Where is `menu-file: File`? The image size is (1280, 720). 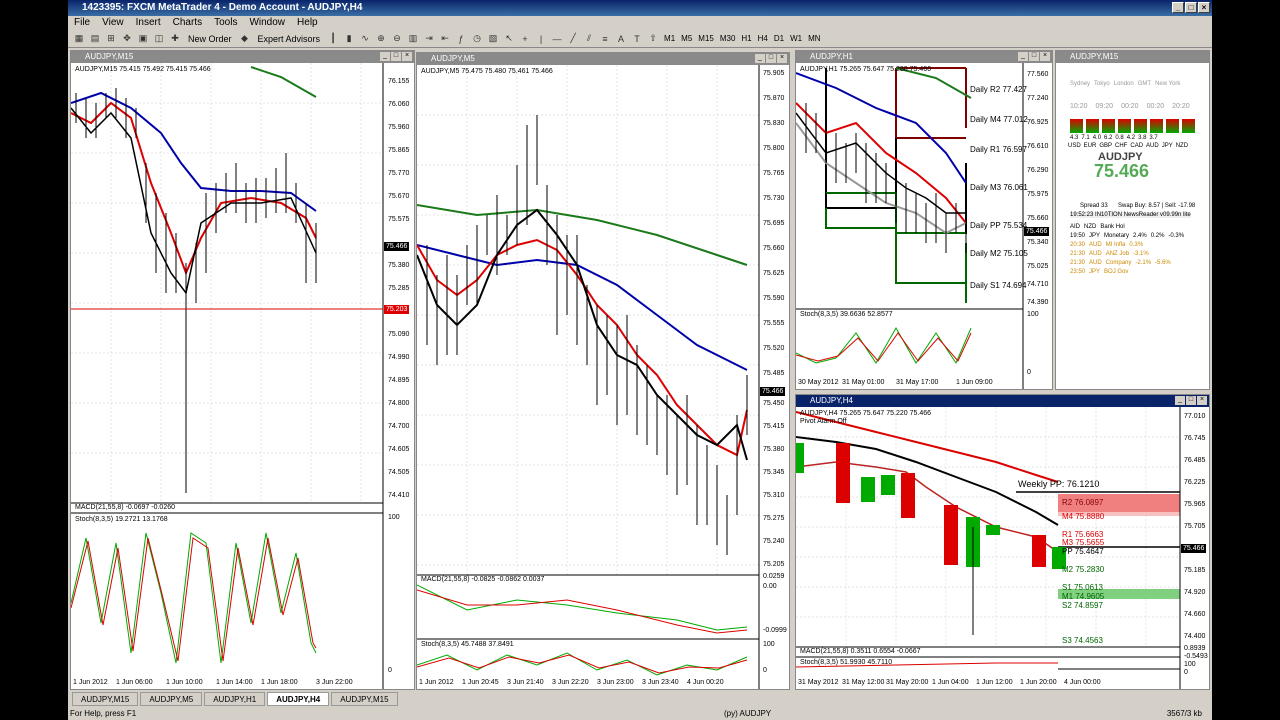
menu-file: File is located at coordinates (82, 23).